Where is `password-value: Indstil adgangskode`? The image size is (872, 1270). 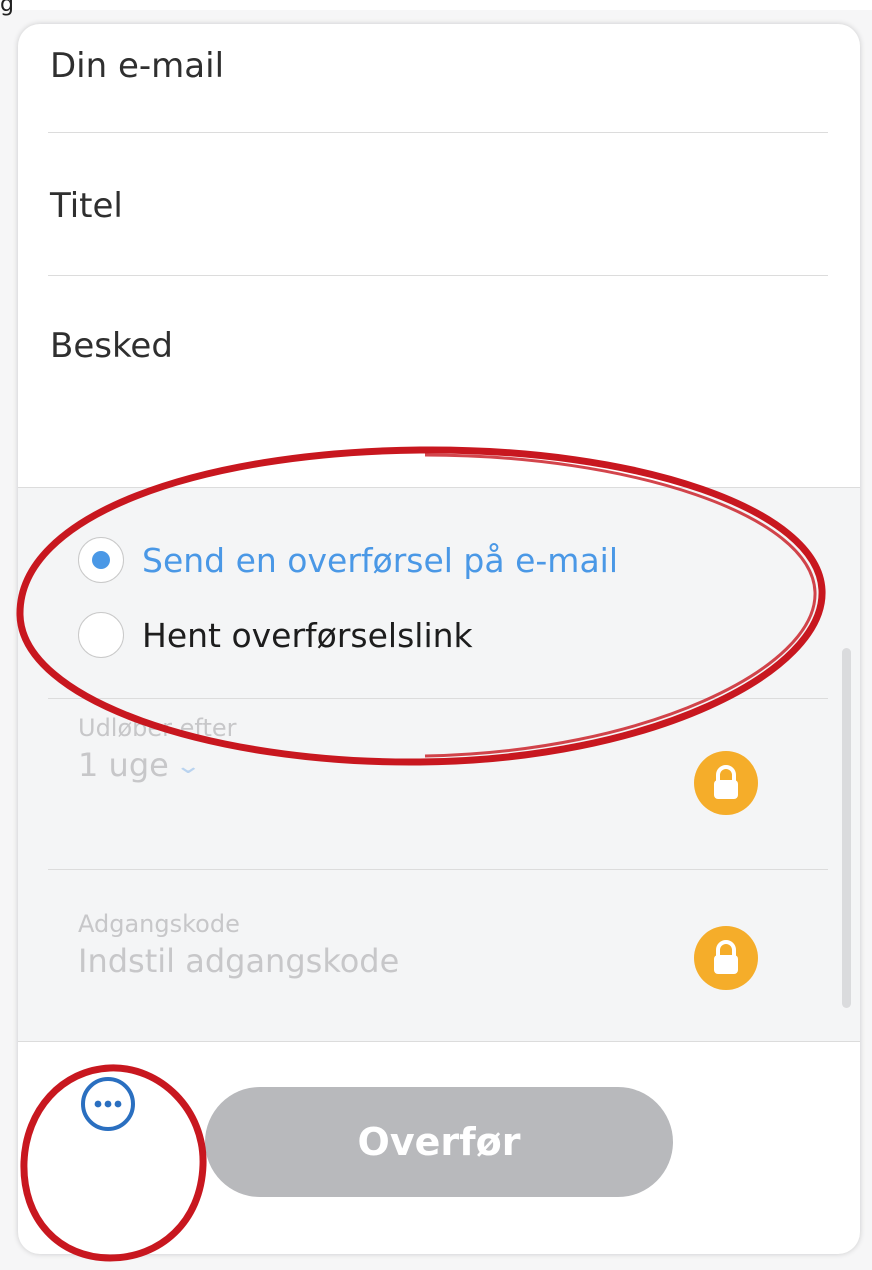 password-value: Indstil adgangskode is located at coordinates (239, 961).